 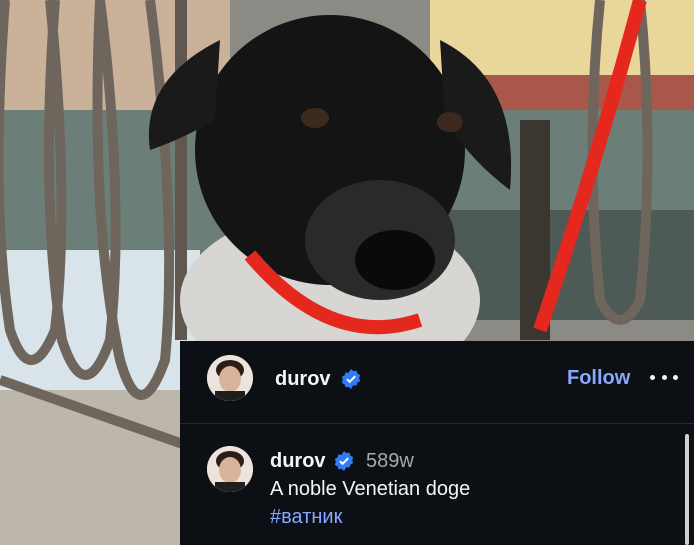 What do you see at coordinates (306, 517) in the screenshot?
I see `hashtag-link: #ватник` at bounding box center [306, 517].